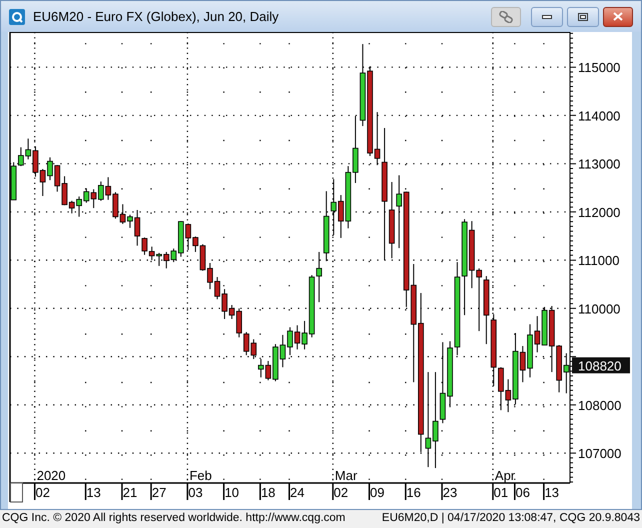  What do you see at coordinates (601, 365) in the screenshot?
I see `last-price-tag: 108820` at bounding box center [601, 365].